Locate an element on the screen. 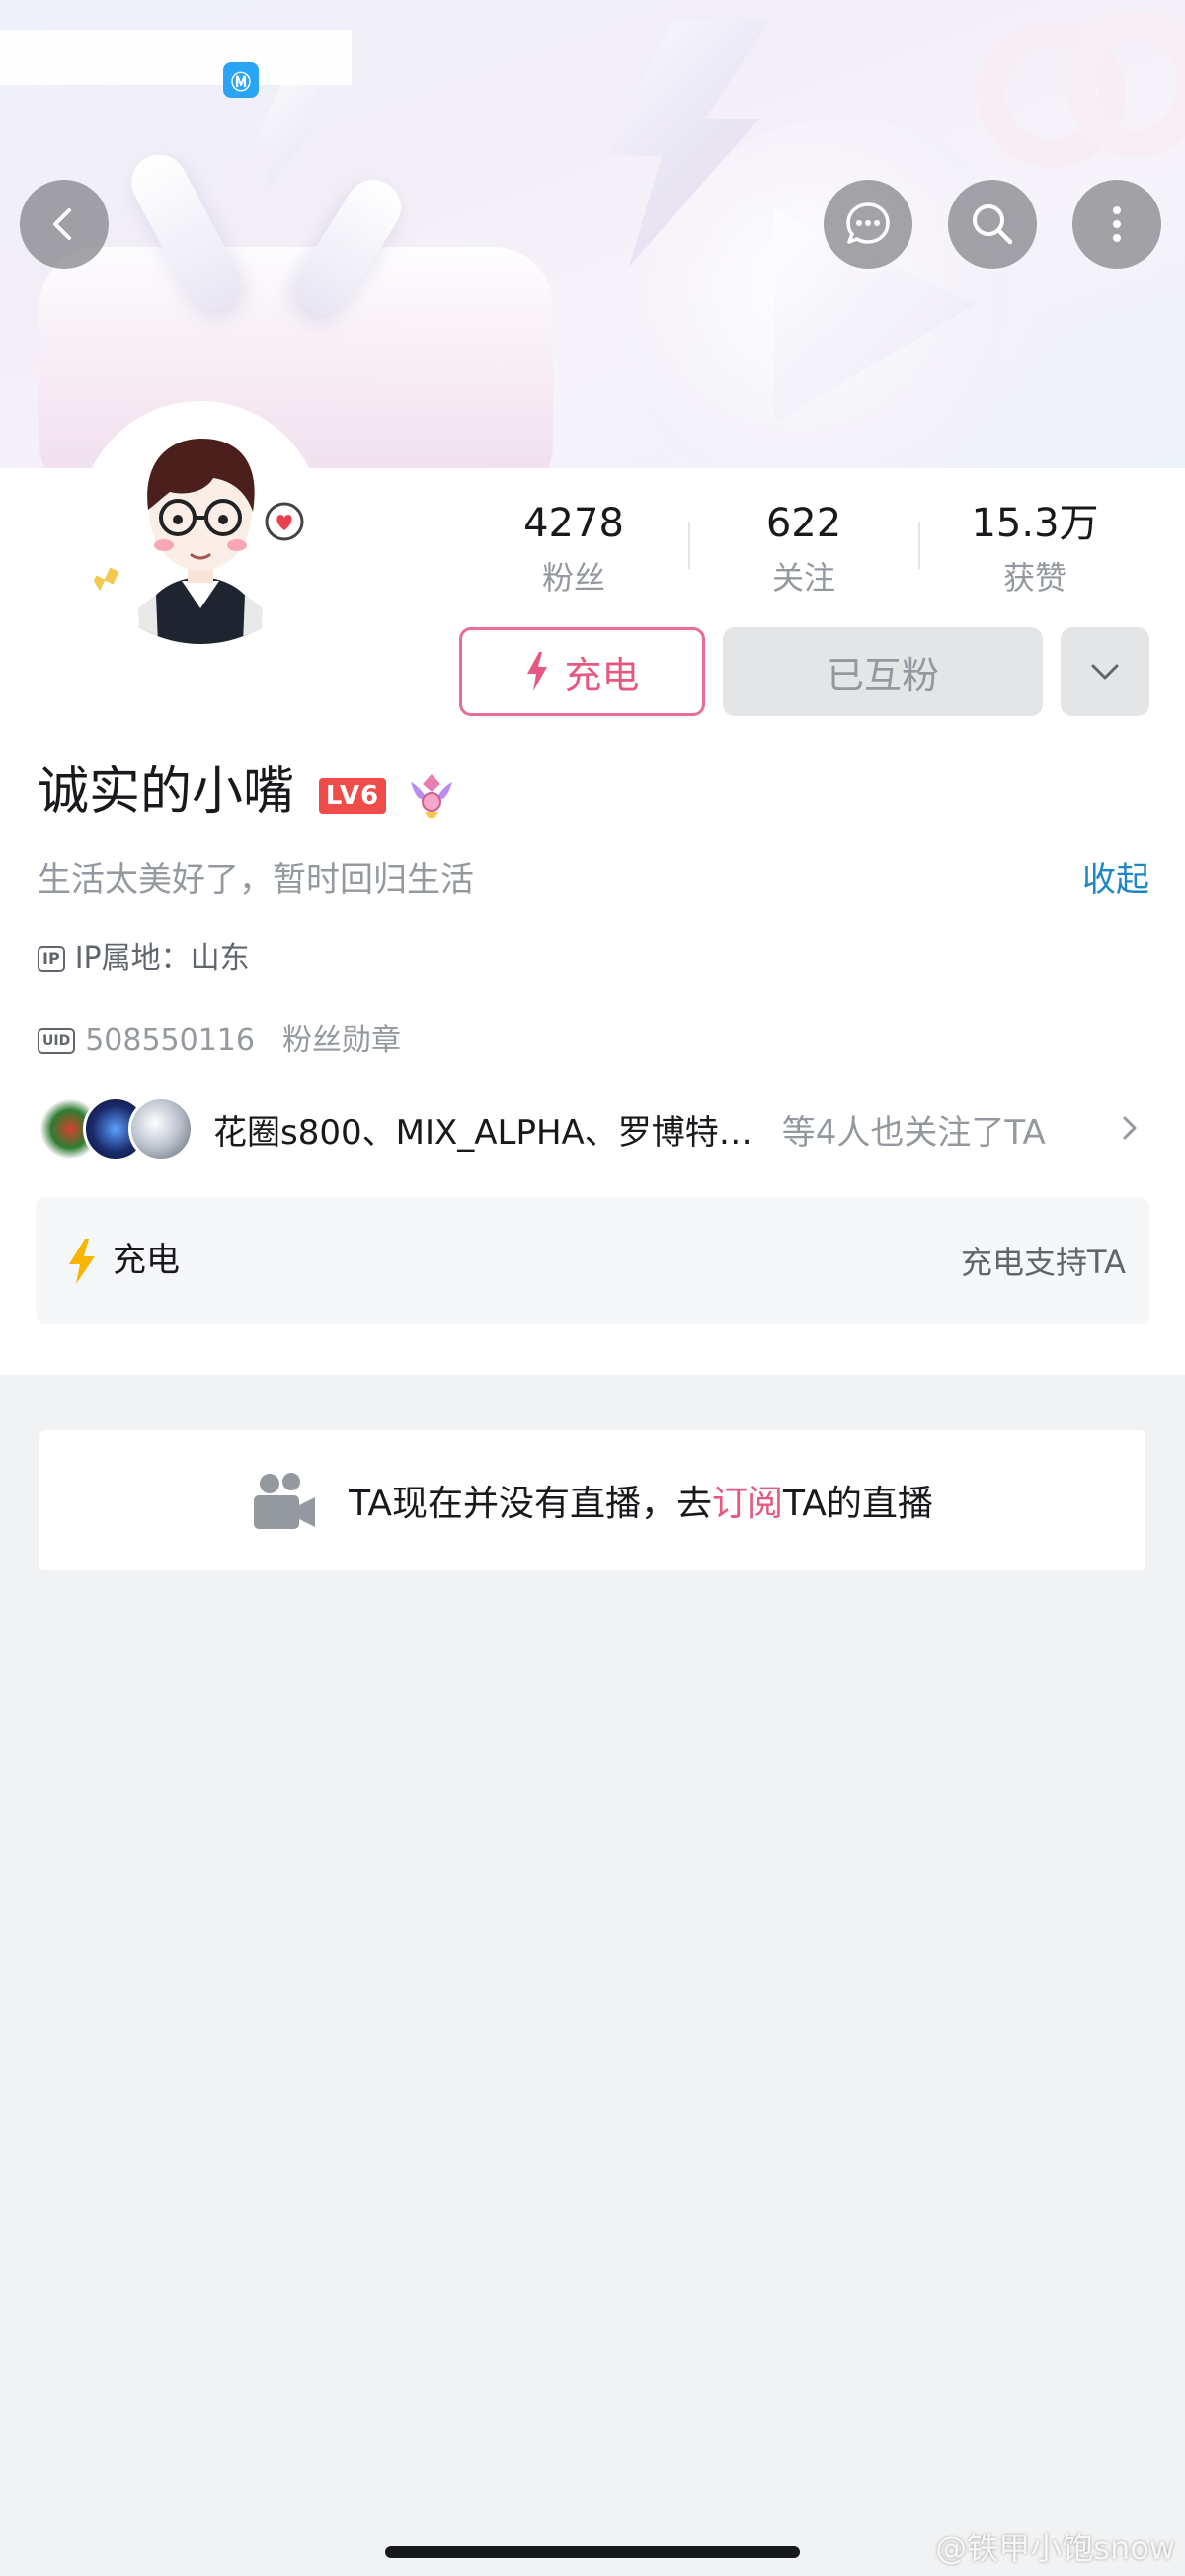  mutual-follow-row: 花圈s800、MIX_ALPHA、罗博特… 等4人也关注了TA is located at coordinates (592, 1129).